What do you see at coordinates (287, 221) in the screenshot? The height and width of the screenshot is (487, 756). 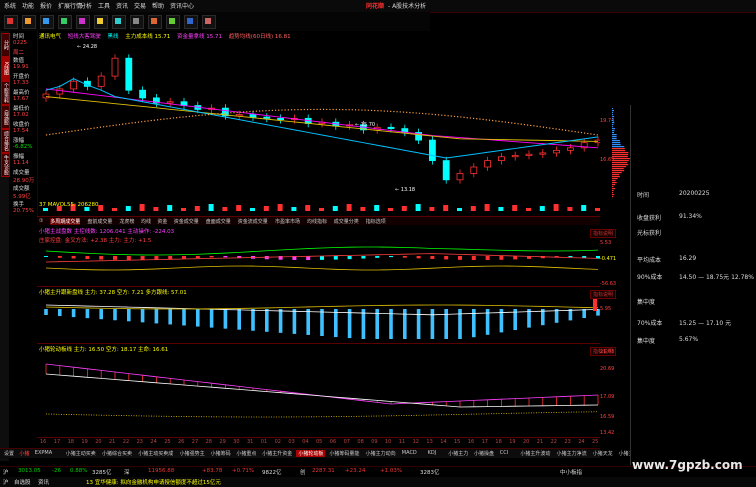 I see `indicator-tab: 市盈率市场` at bounding box center [287, 221].